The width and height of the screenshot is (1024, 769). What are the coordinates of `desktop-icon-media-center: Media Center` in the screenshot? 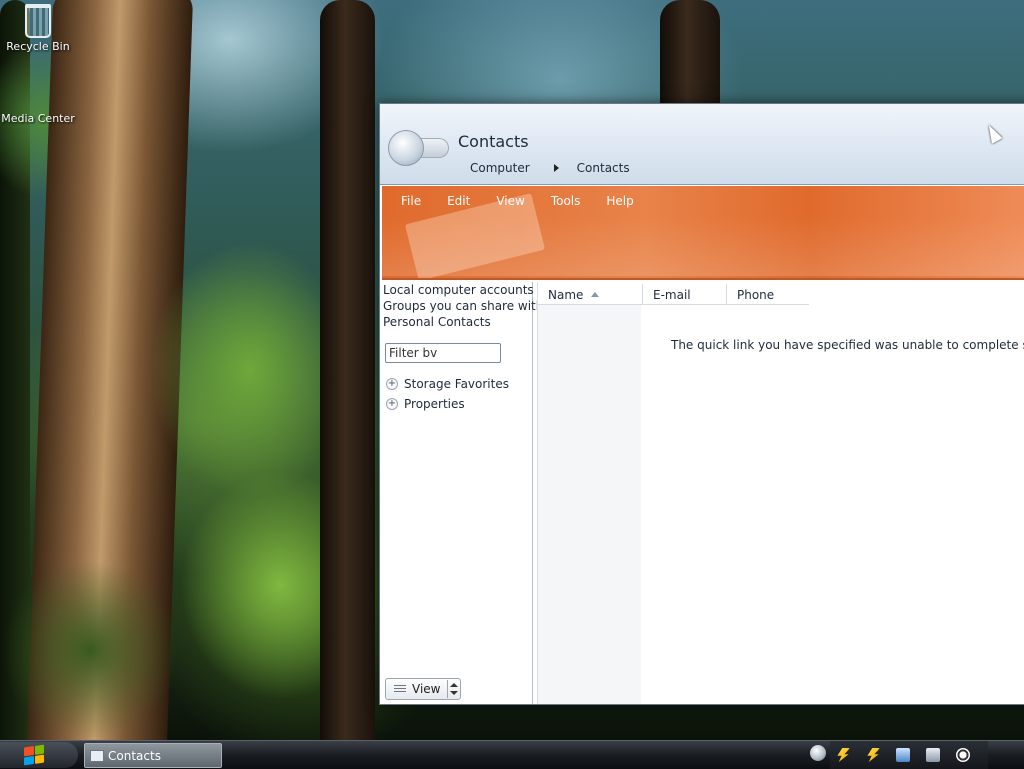 It's located at (38, 102).